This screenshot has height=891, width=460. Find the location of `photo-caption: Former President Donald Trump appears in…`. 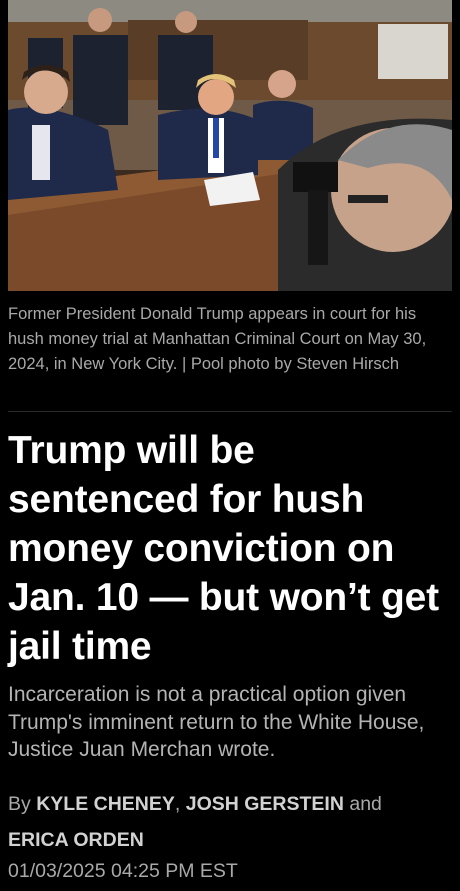

photo-caption: Former President Donald Trump appears in… is located at coordinates (217, 339).